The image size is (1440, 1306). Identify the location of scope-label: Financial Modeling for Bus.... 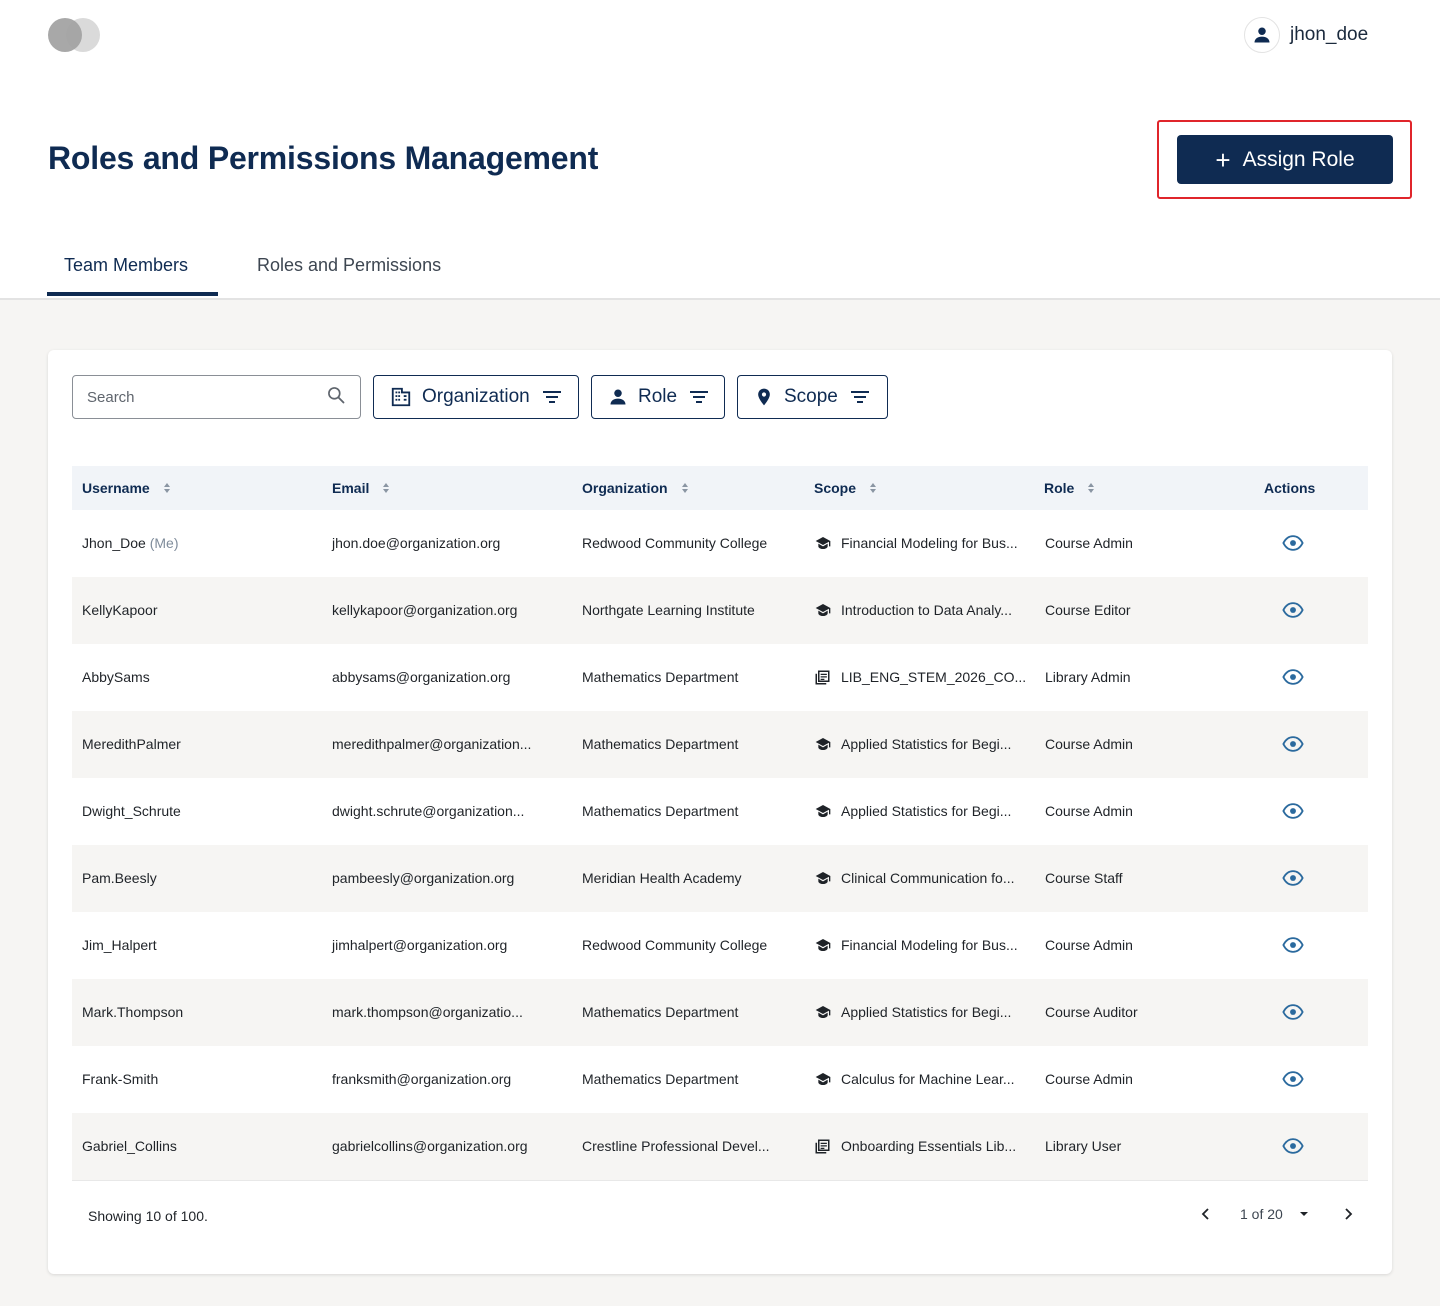
(929, 945).